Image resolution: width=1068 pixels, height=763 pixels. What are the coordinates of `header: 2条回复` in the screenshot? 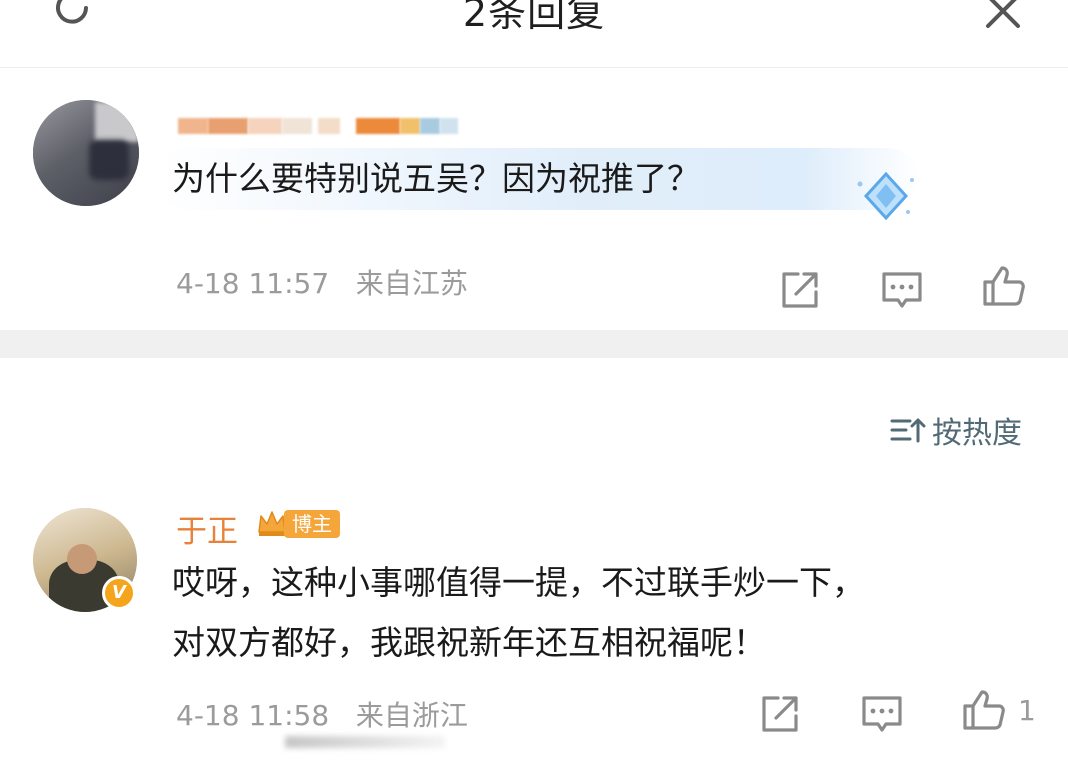 It's located at (534, 34).